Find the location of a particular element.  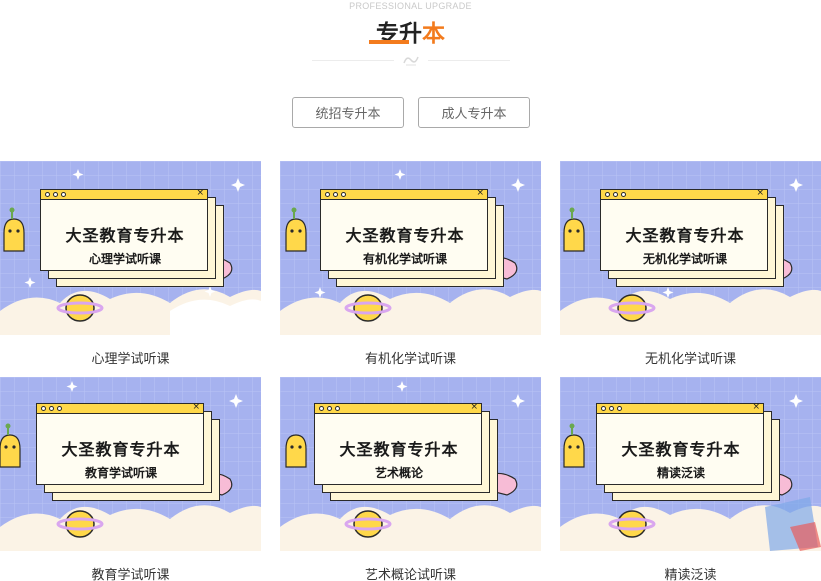

course-card: × 大圣教育专升本 有机化学试听课 有机化学试听课 is located at coordinates (410, 264).